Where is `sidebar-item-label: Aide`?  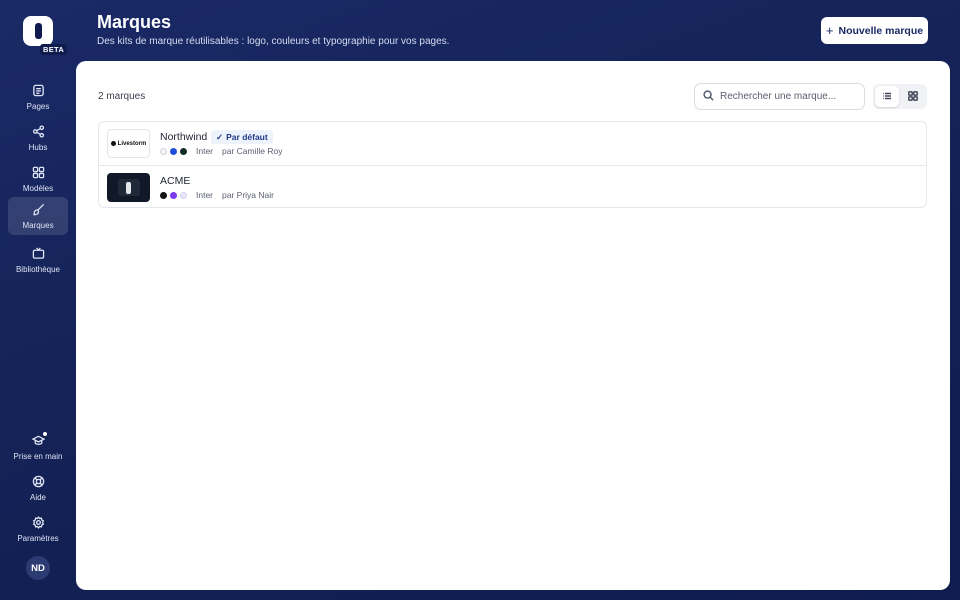 sidebar-item-label: Aide is located at coordinates (37, 497).